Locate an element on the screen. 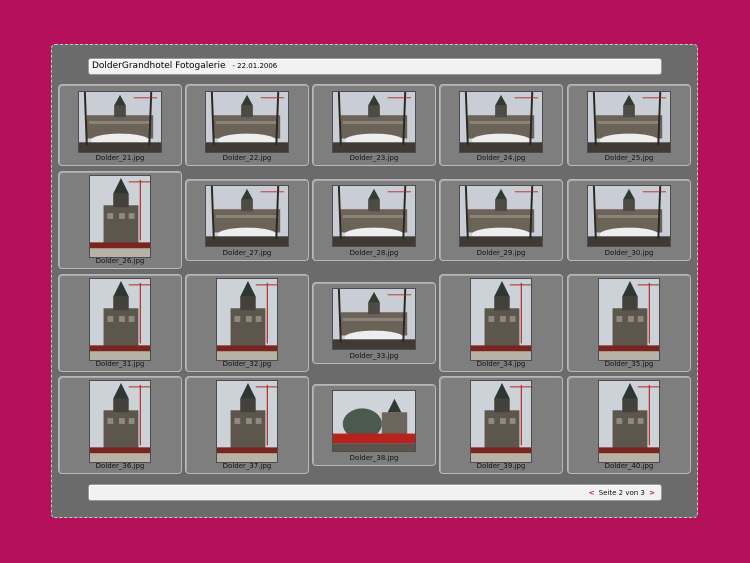 The height and width of the screenshot is (563, 750). photo-card: Dolder_23.jpg is located at coordinates (374, 125).